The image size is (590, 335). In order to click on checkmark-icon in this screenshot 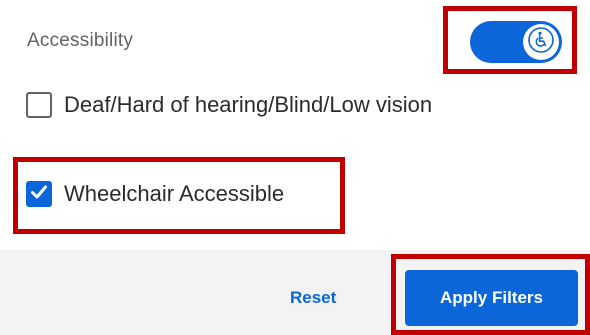, I will do `click(39, 194)`.